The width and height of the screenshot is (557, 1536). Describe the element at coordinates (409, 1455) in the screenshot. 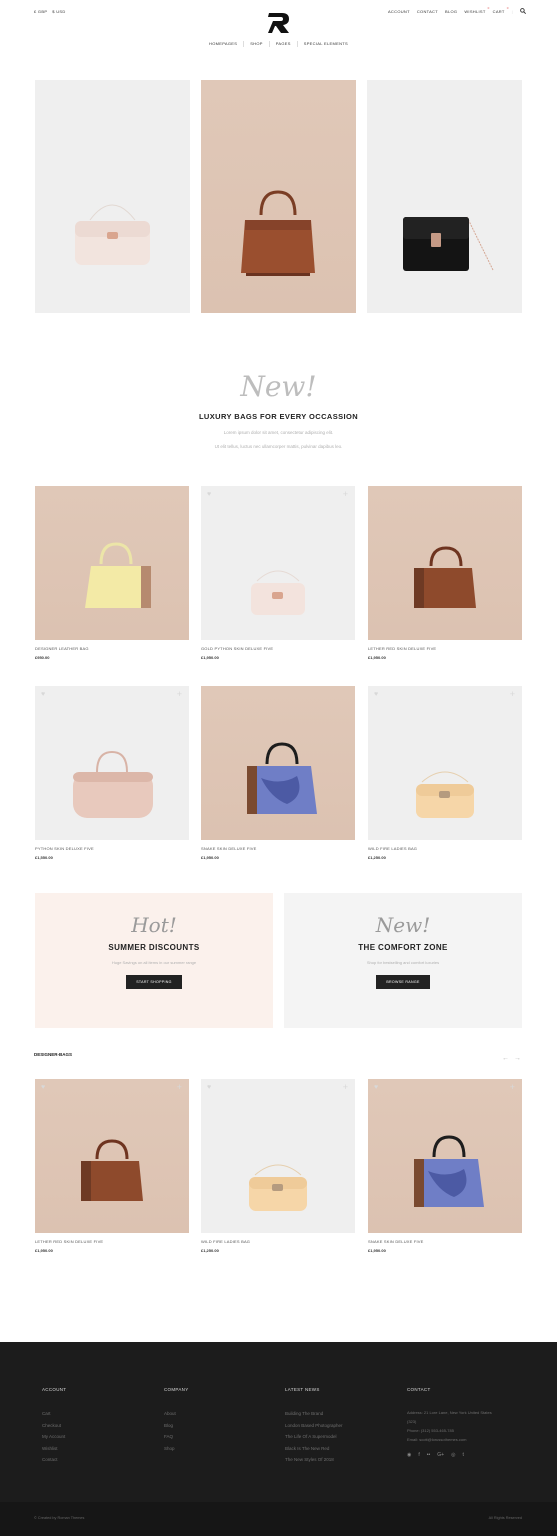

I see `dribbble-icon: ◉` at that location.